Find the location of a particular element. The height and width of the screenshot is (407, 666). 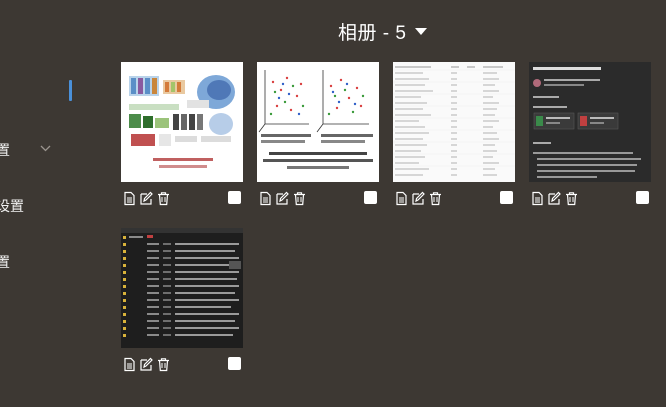

sidebar: 置 设置 置 is located at coordinates (40, 203).